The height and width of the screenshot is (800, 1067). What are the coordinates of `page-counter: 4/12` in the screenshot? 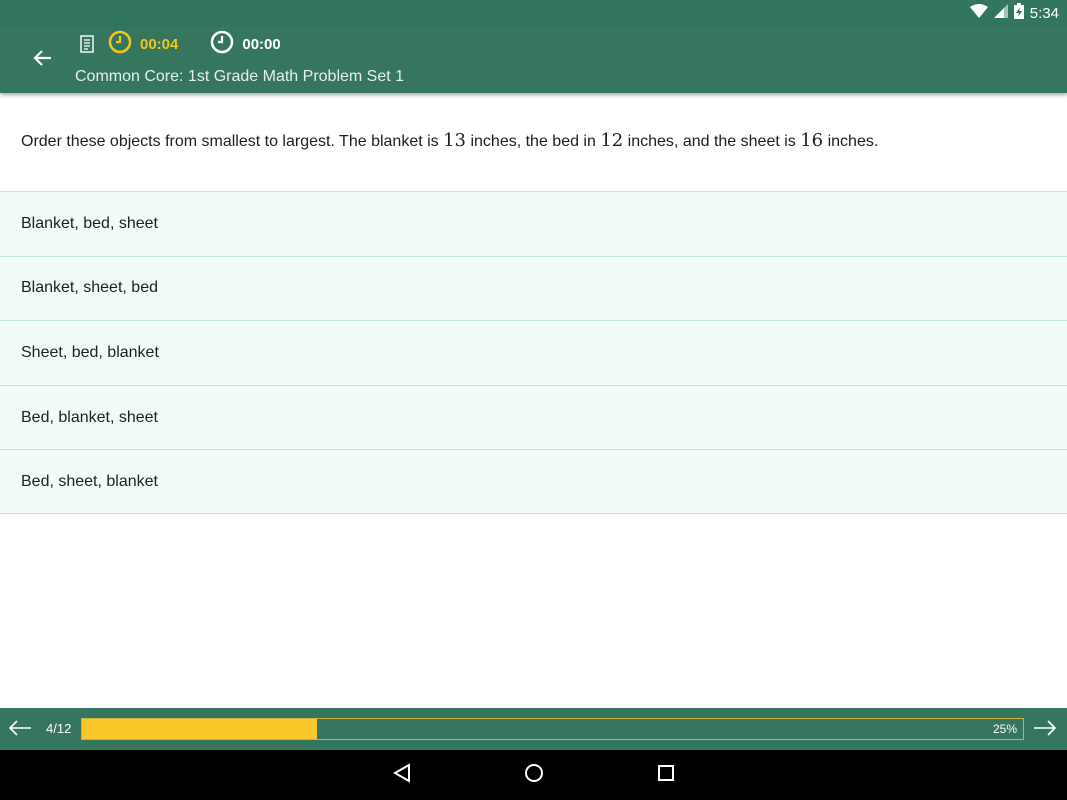 It's located at (59, 728).